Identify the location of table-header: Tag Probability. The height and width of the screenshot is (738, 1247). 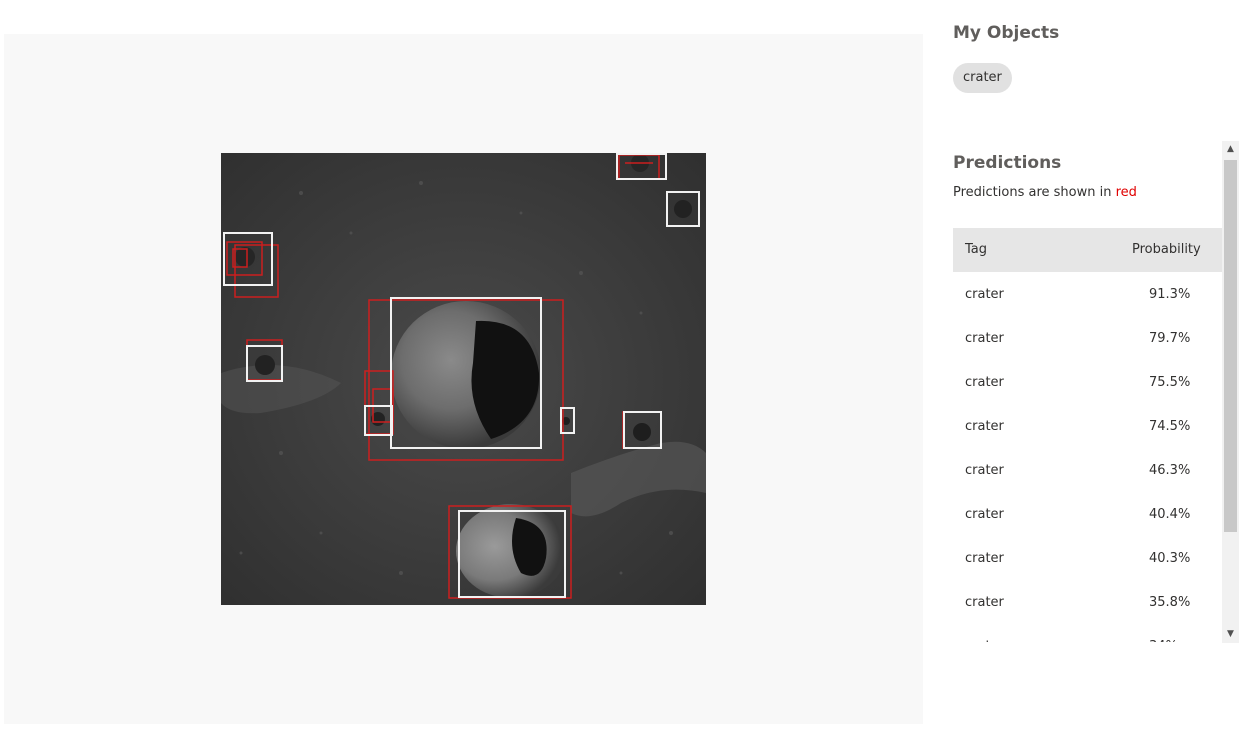
(1087, 250).